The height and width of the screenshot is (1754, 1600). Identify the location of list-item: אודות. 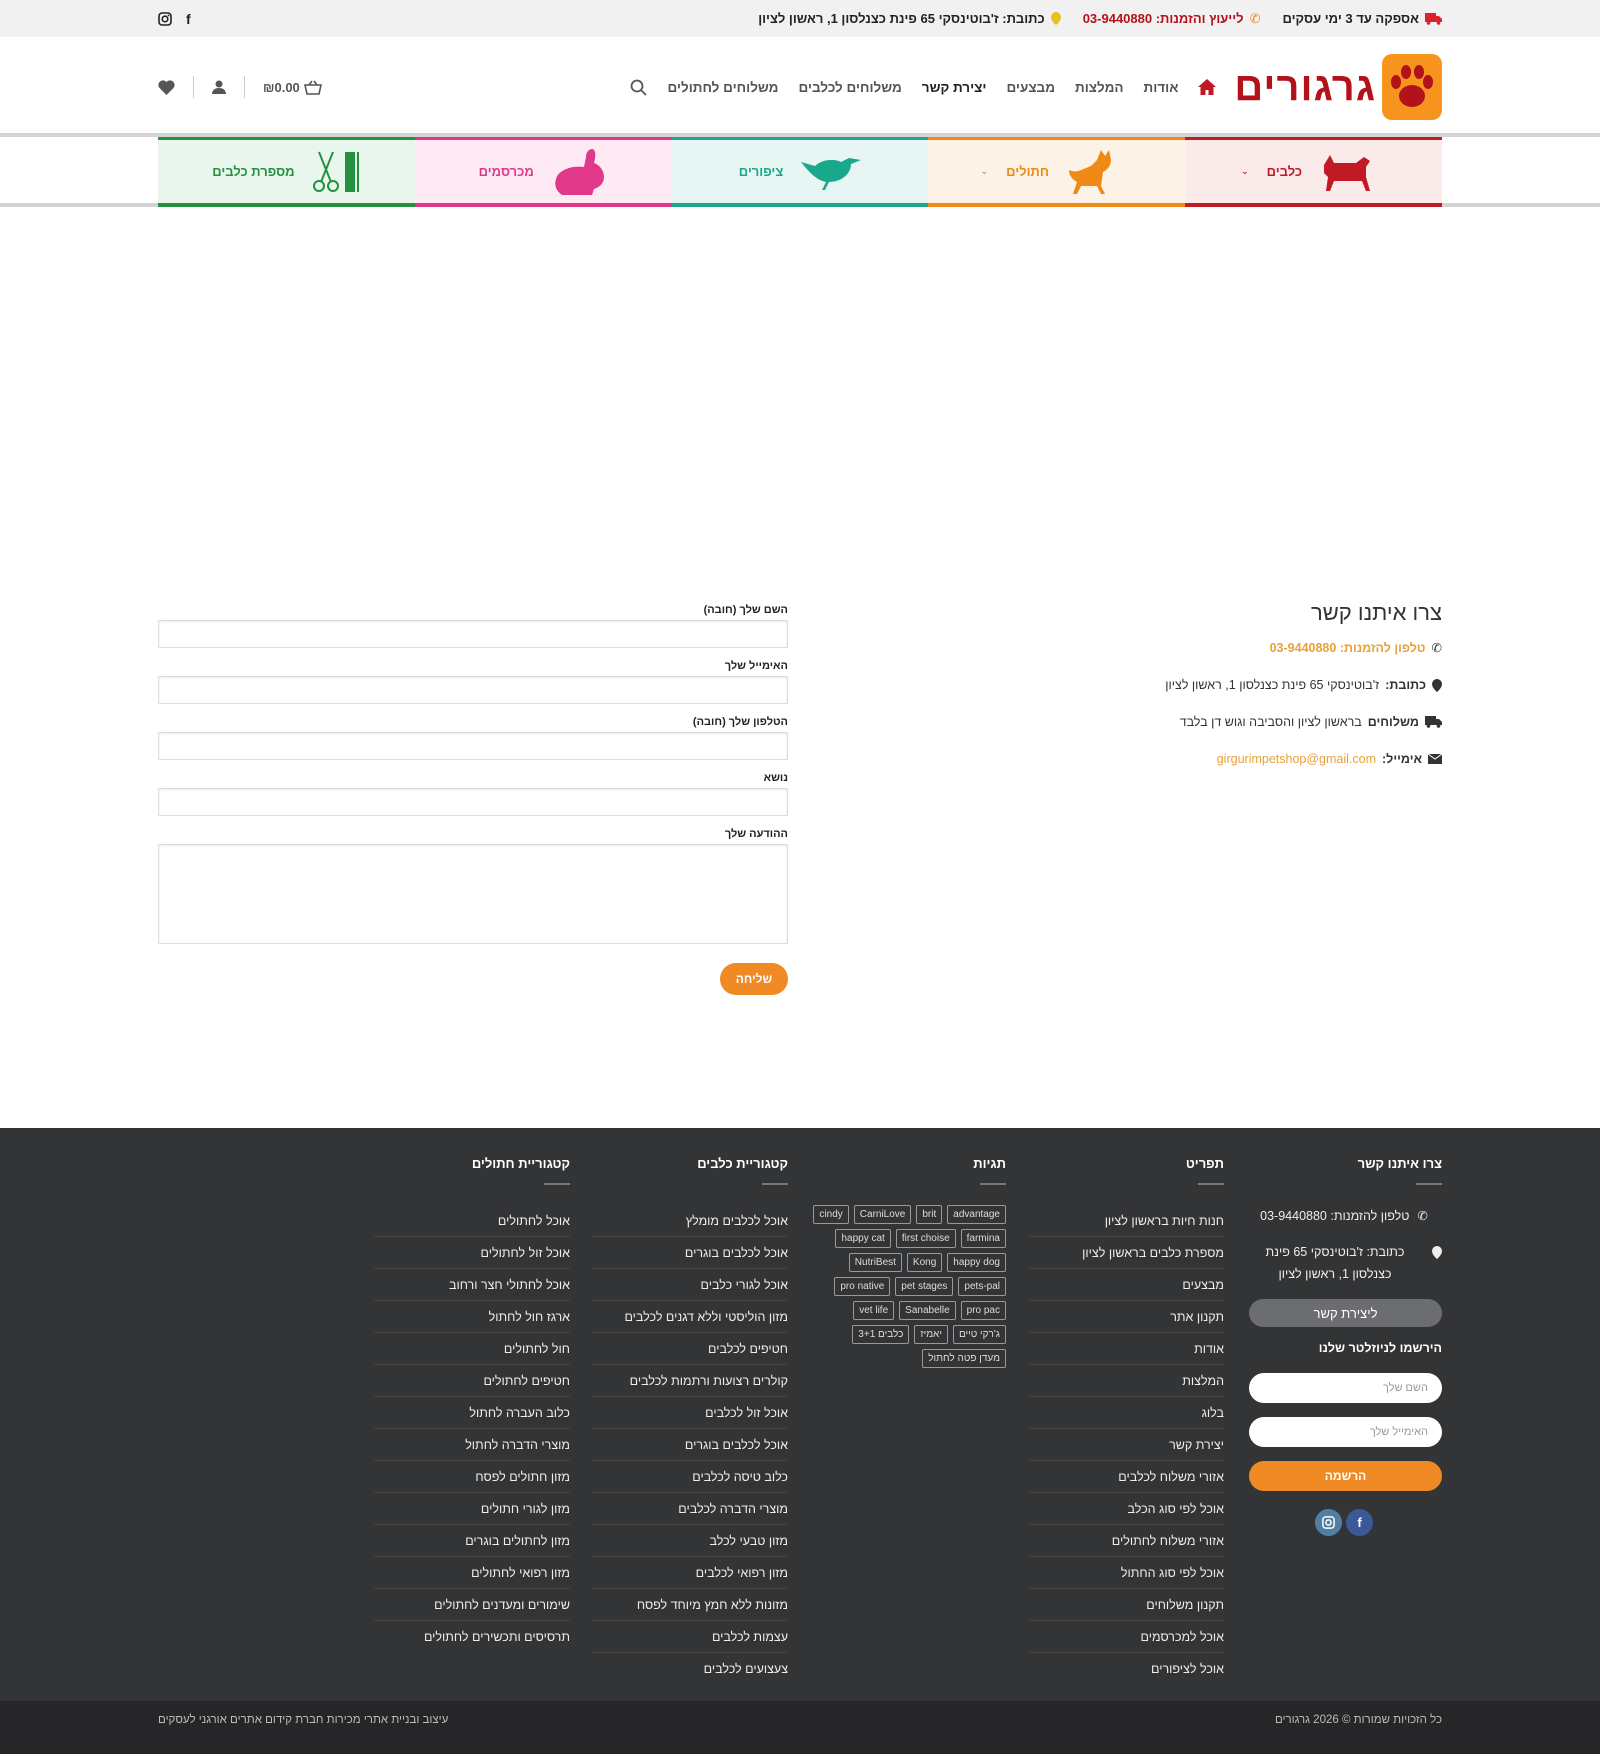
(1126, 1349).